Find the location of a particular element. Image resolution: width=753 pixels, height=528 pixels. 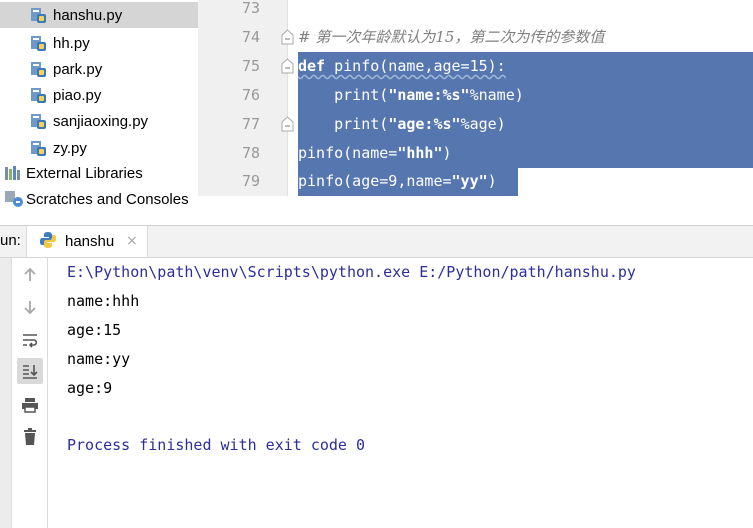

line-number: 76 is located at coordinates (250, 95).